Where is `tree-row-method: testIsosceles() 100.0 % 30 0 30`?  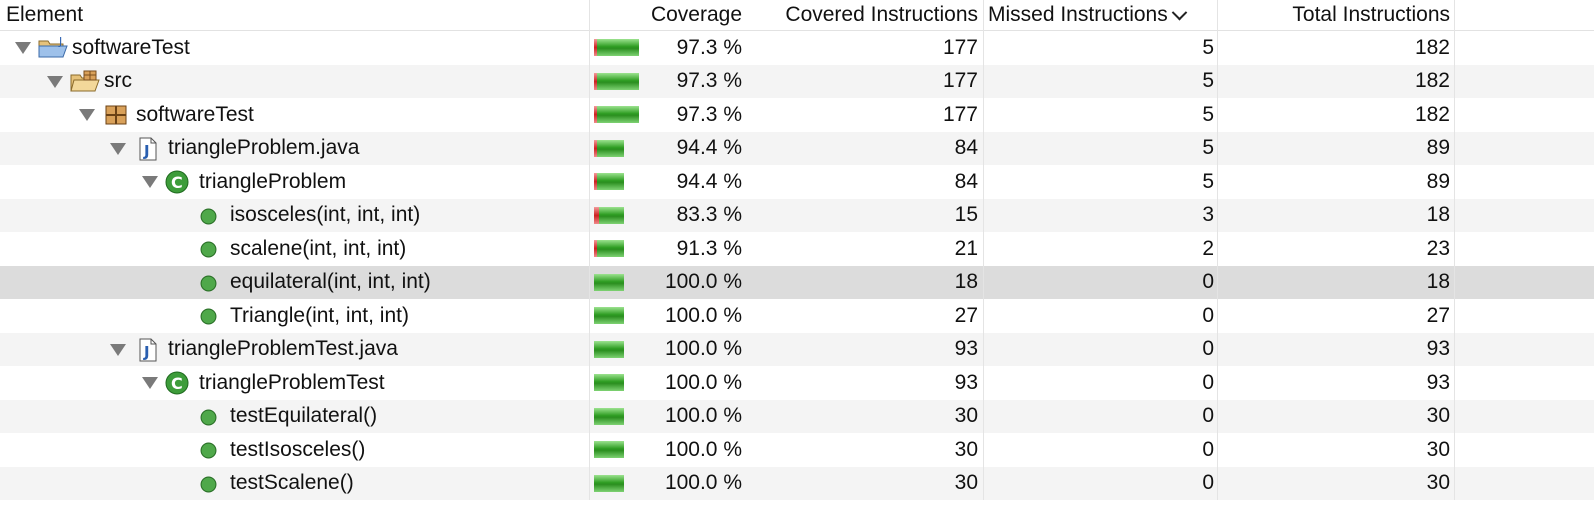
tree-row-method: testIsosceles() 100.0 % 30 0 30 is located at coordinates (797, 450).